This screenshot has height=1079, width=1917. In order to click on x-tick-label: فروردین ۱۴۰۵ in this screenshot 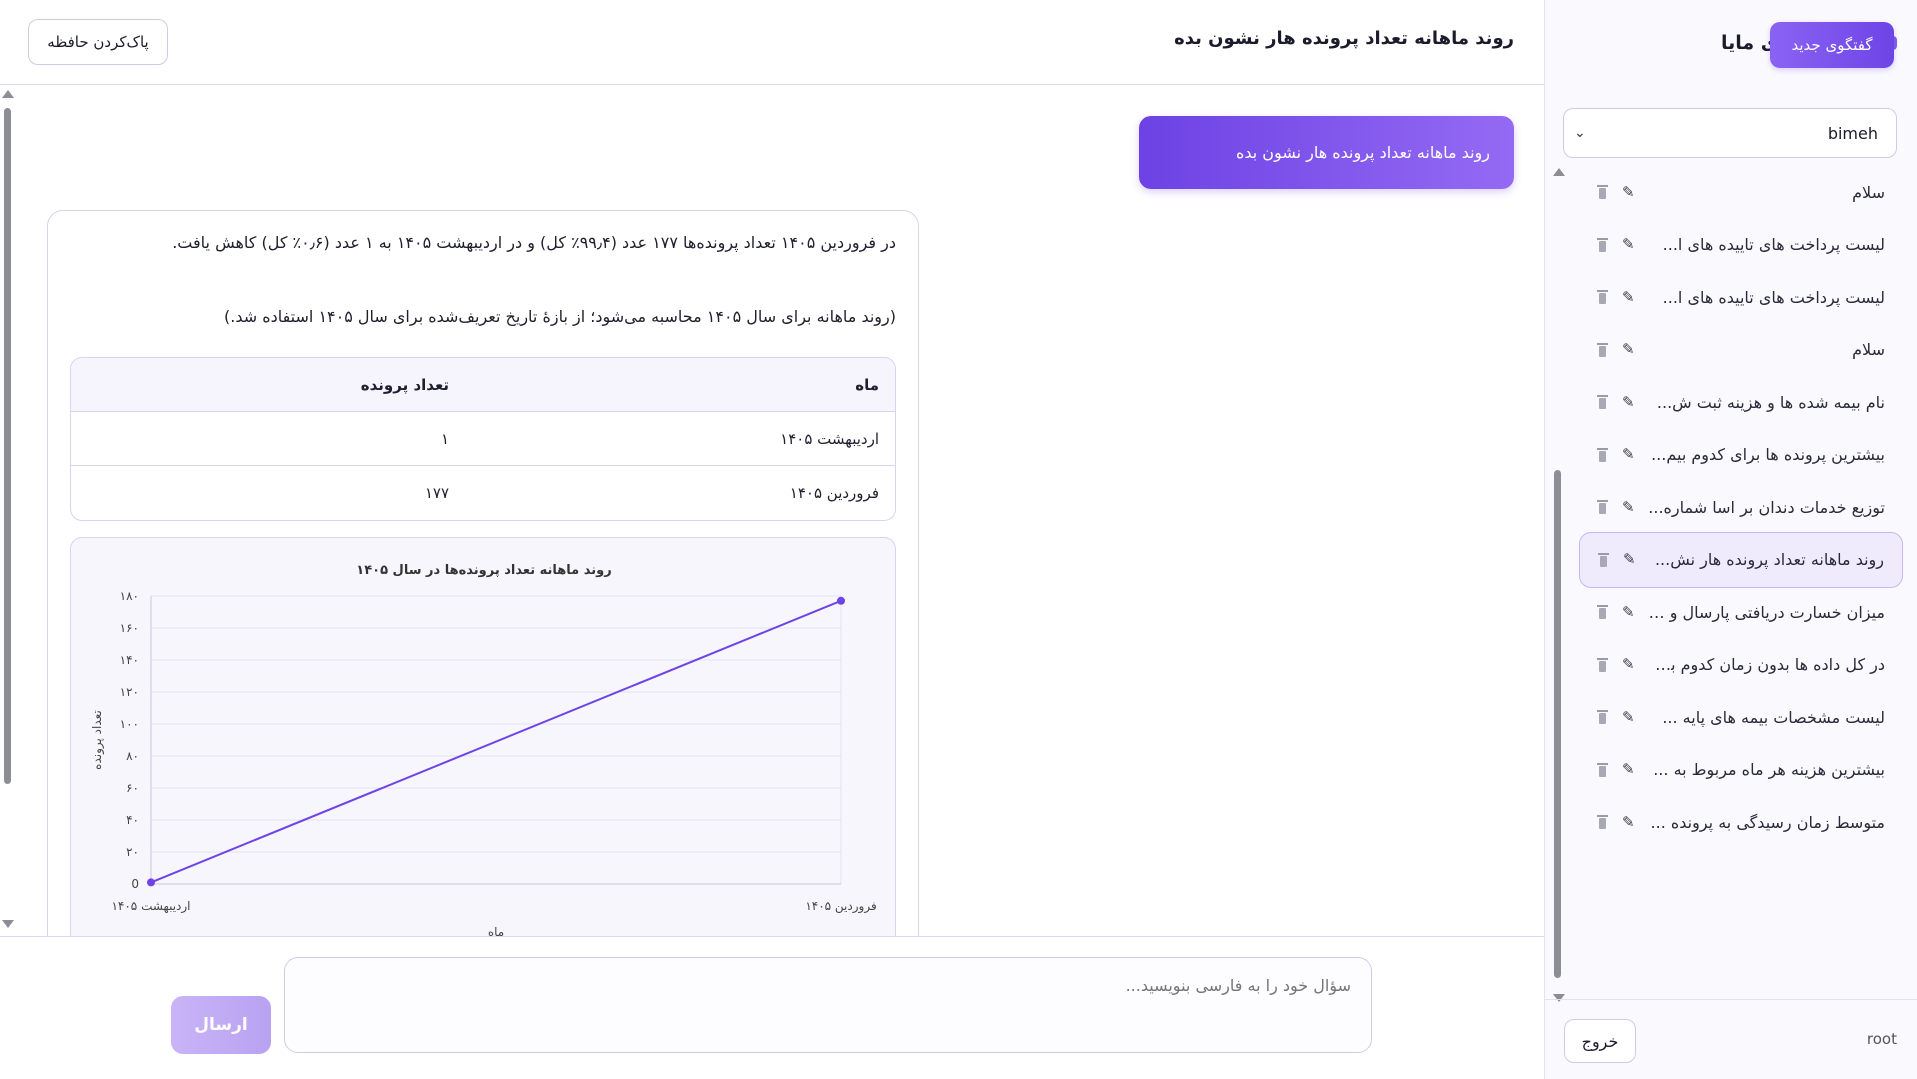, I will do `click(840, 906)`.